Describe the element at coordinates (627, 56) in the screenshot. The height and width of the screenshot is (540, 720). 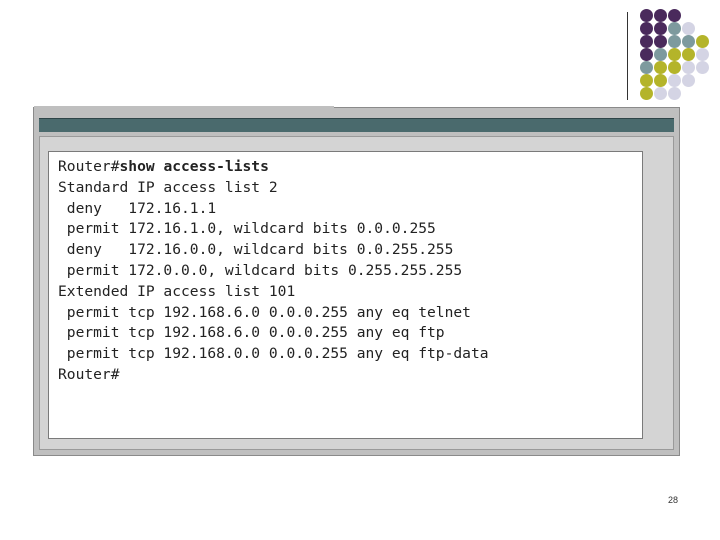
I see `divider-line` at that location.